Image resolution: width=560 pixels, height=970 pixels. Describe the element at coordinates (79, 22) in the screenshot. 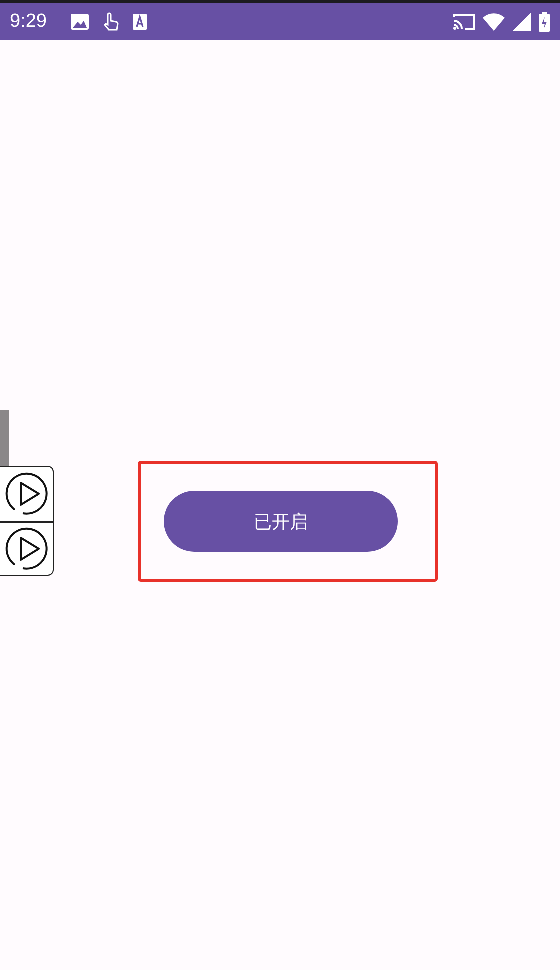

I see `image-icon` at that location.